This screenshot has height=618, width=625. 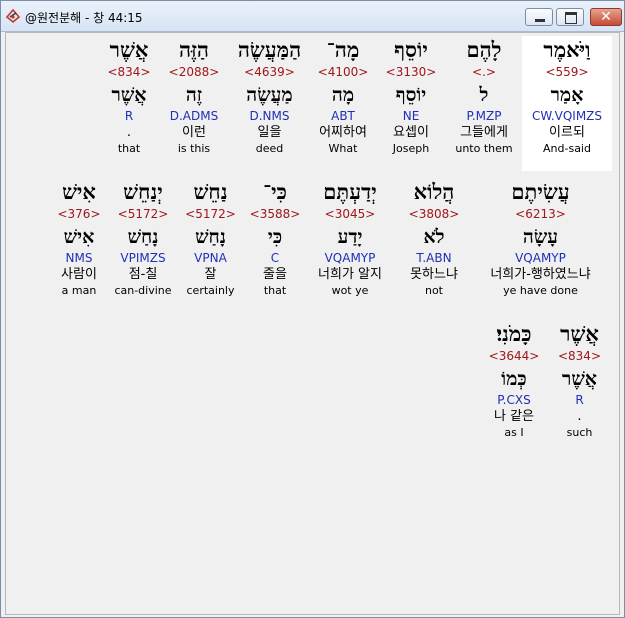 What do you see at coordinates (484, 95) in the screenshot?
I see `hebrew-lemma: ל` at bounding box center [484, 95].